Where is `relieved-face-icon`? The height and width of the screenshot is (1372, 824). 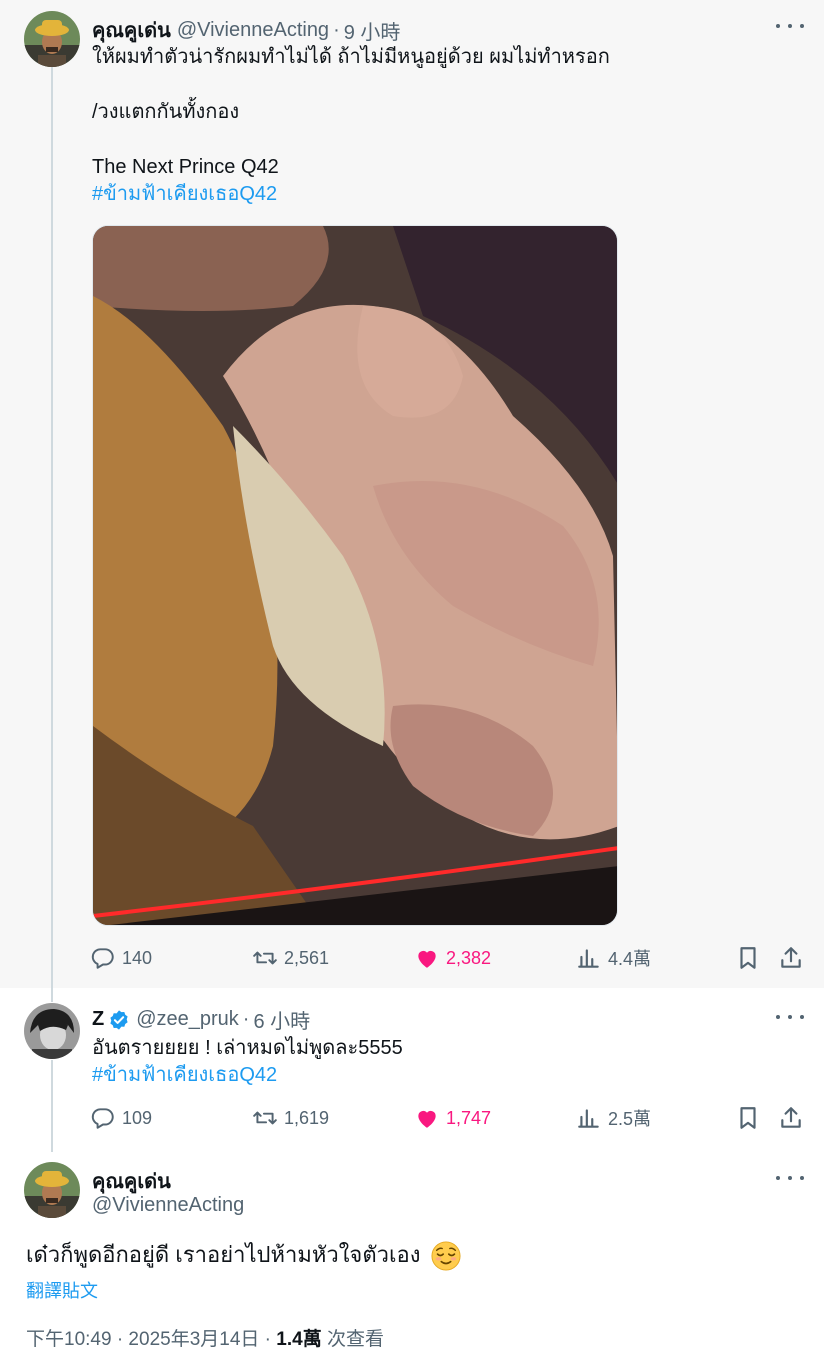
relieved-face-icon is located at coordinates (446, 1256).